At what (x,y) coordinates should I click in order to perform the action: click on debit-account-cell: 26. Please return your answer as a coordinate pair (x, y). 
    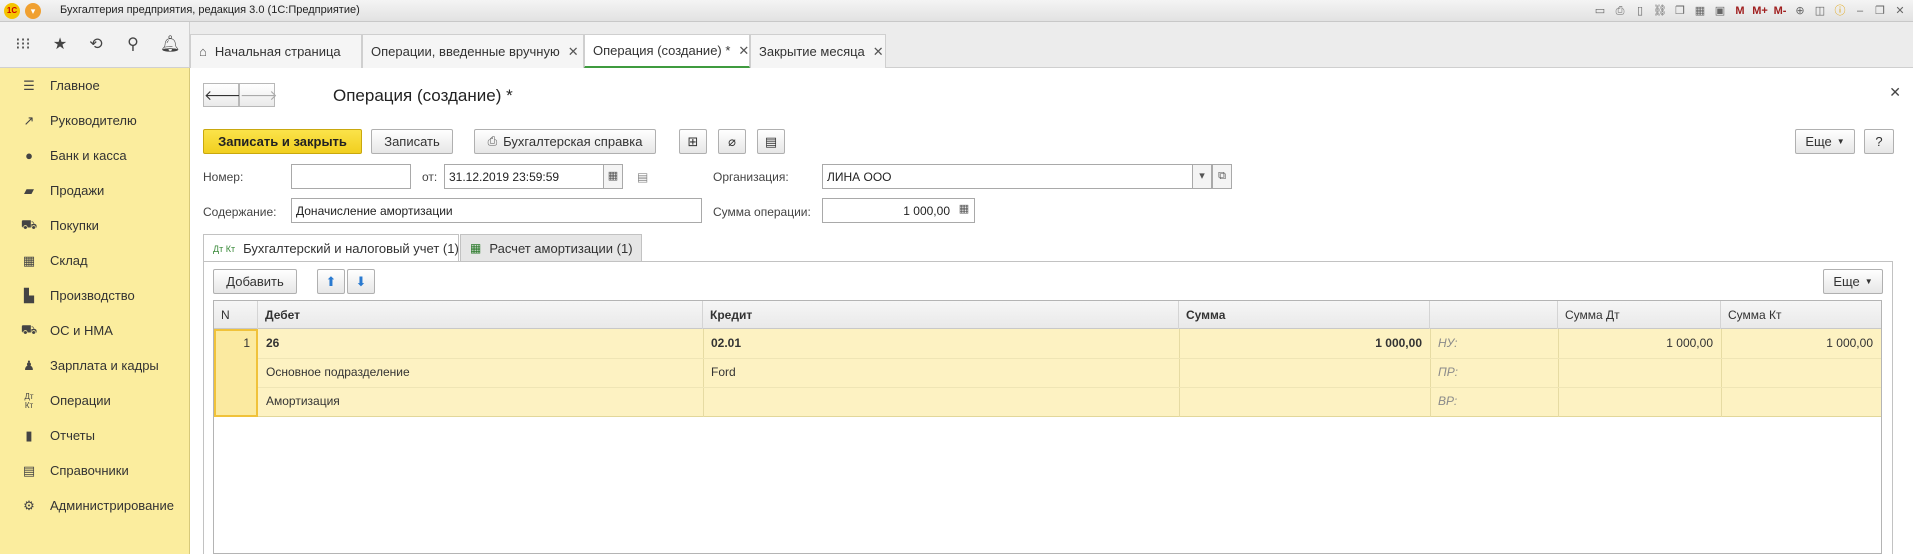
    Looking at the image, I should click on (272, 343).